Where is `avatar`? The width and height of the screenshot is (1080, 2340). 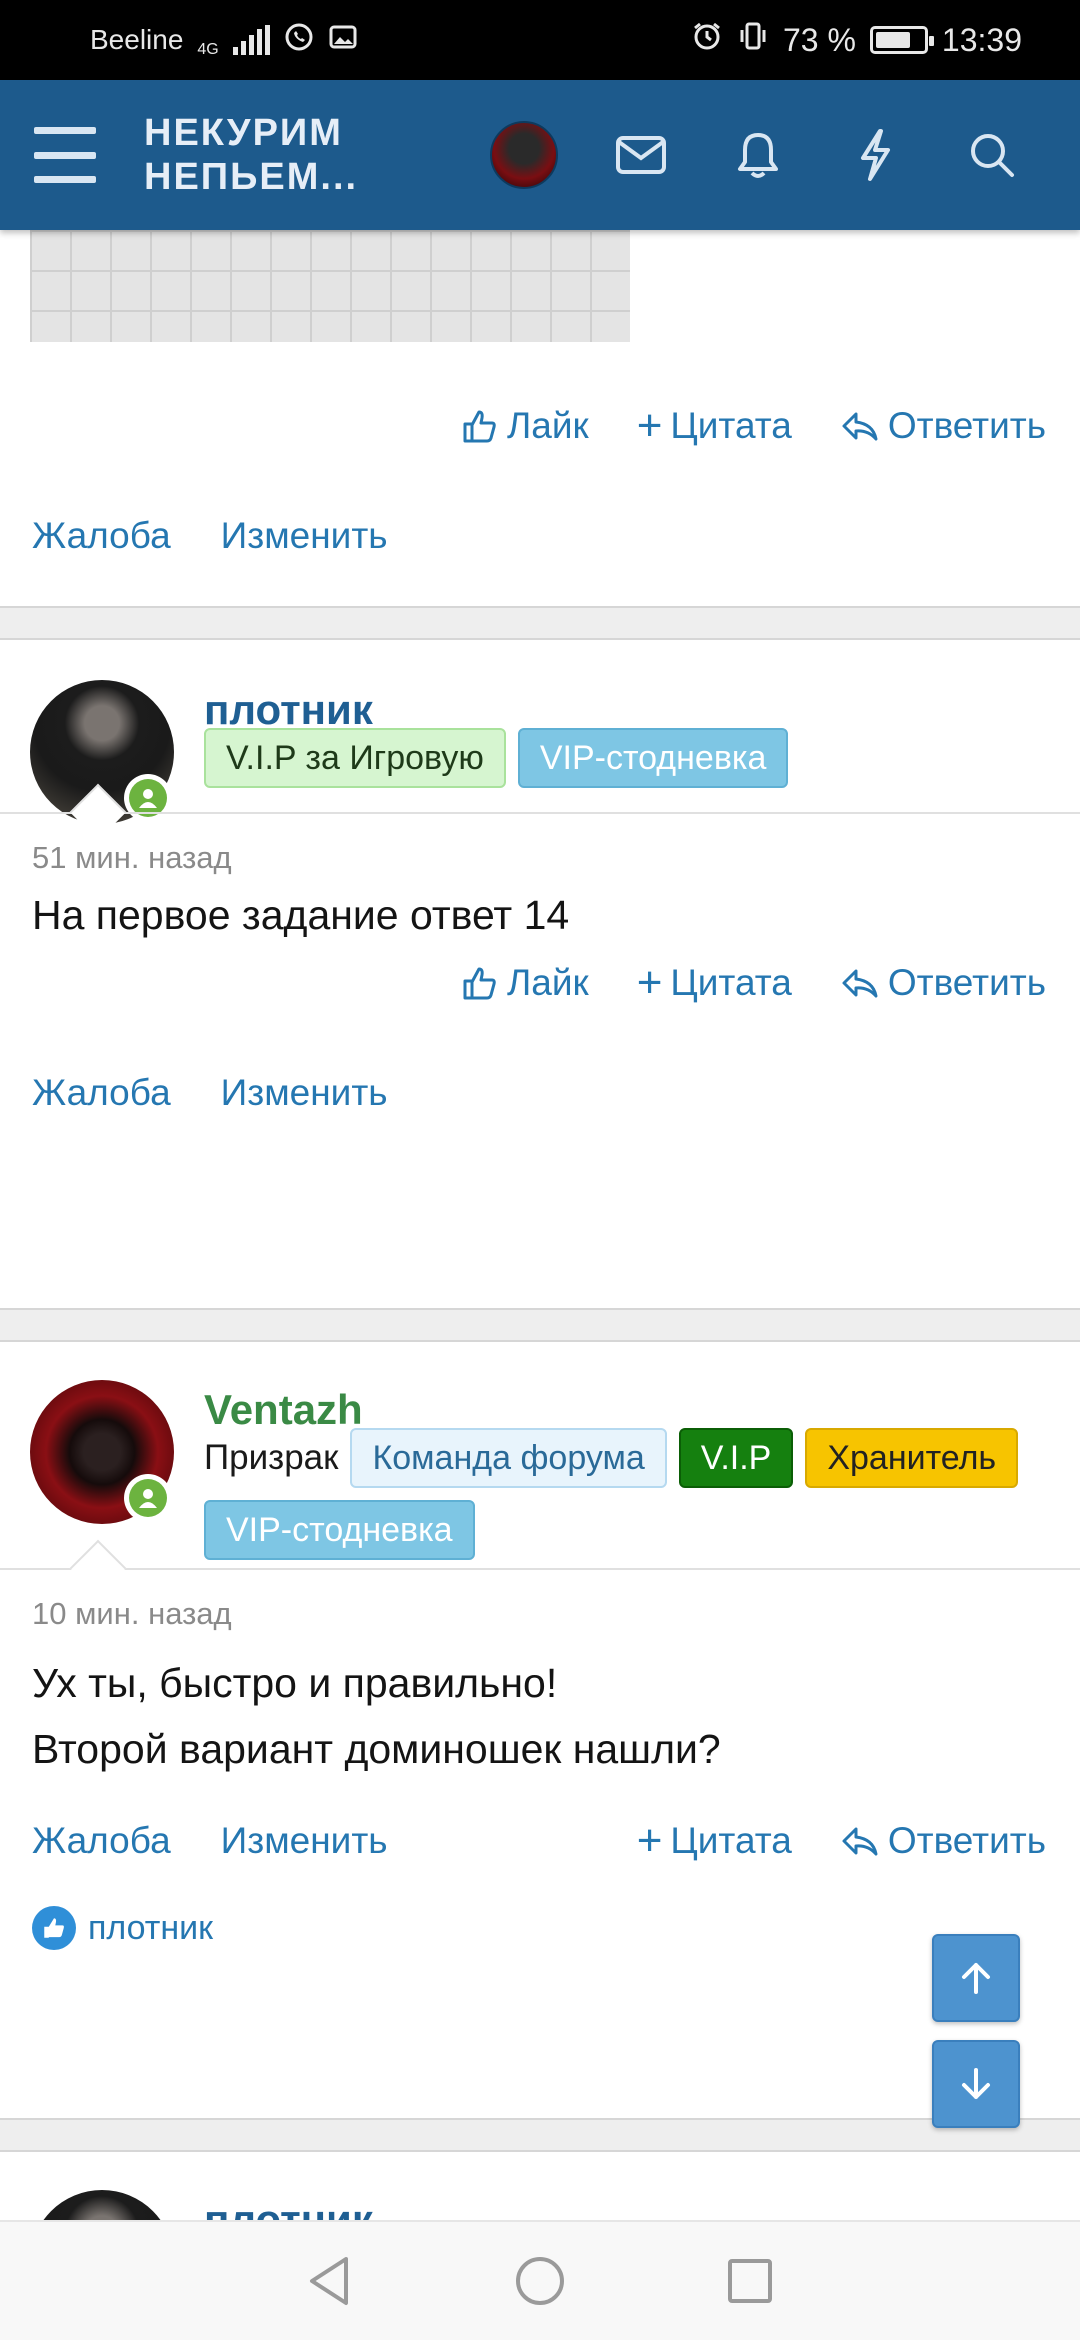 avatar is located at coordinates (523, 155).